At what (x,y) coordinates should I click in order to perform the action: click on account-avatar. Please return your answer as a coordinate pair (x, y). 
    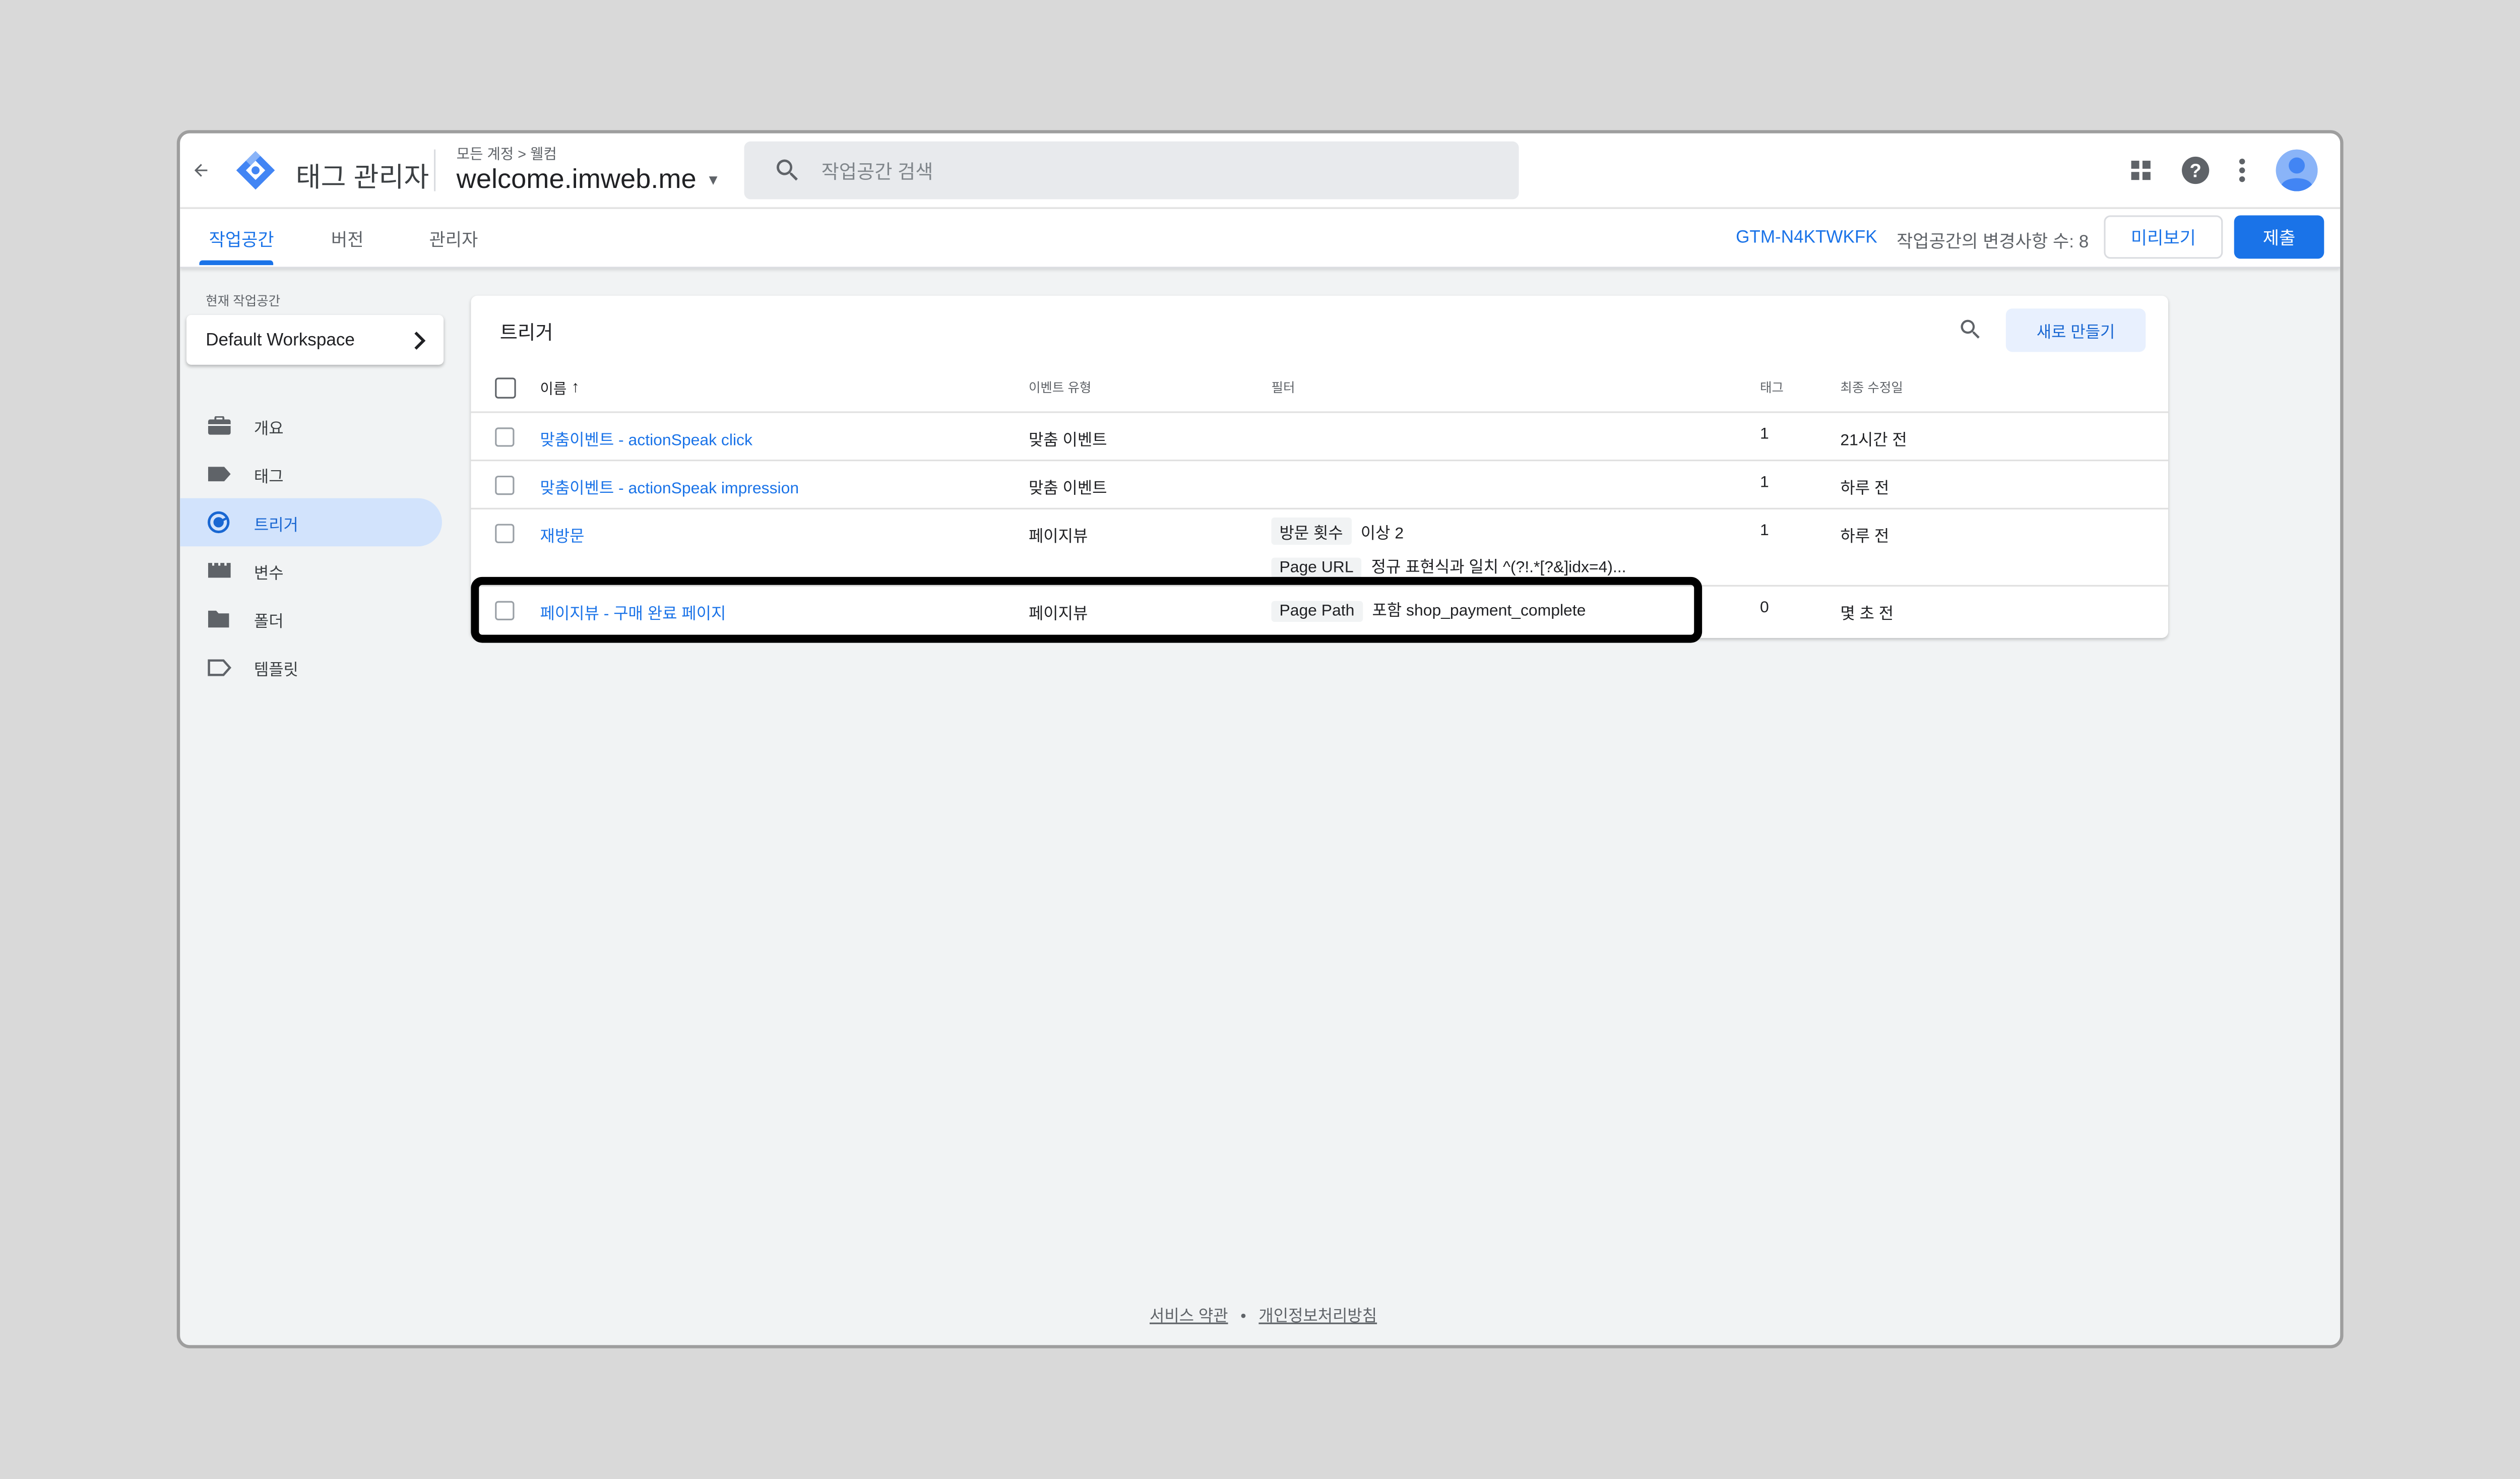
    Looking at the image, I should click on (2297, 170).